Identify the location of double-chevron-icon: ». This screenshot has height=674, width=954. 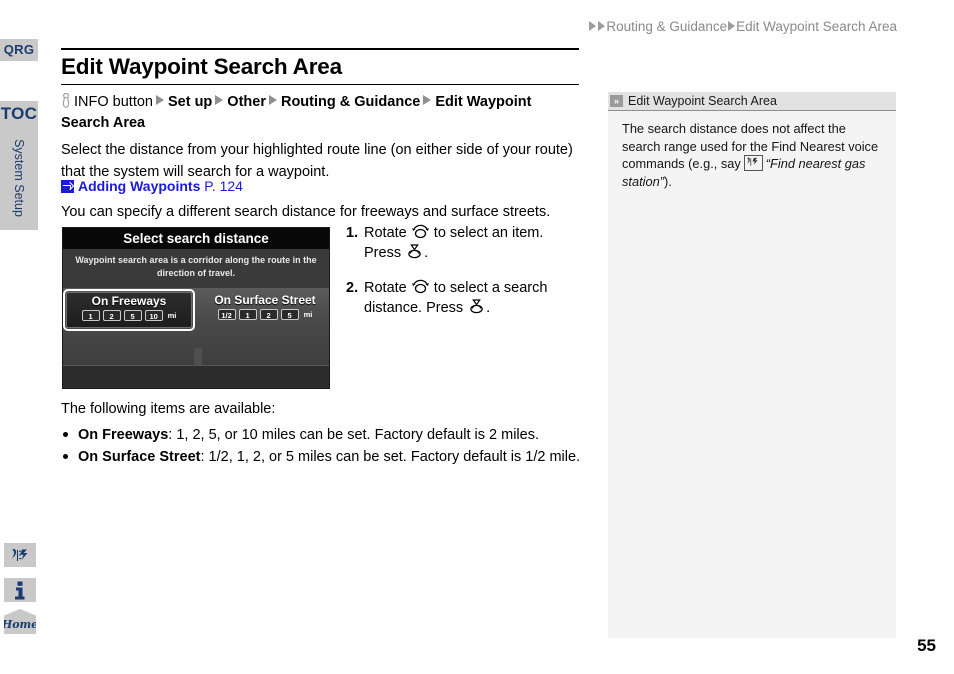
(616, 101).